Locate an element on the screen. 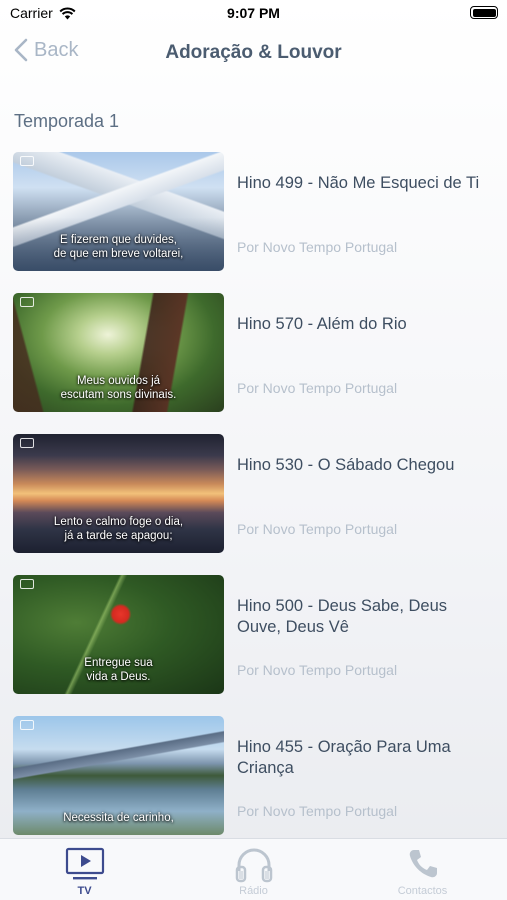 The width and height of the screenshot is (507, 900). headphones-icon is located at coordinates (253, 865).